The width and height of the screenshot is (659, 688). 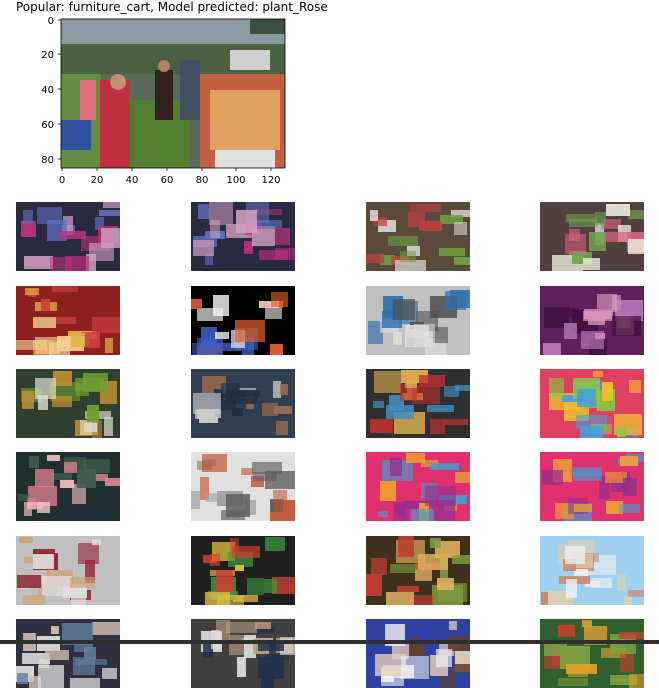 I want to click on x-tick-label: 60, so click(x=167, y=180).